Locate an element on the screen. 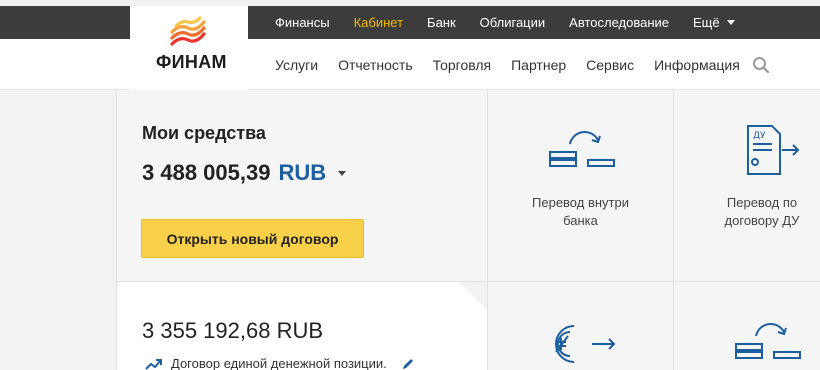 Image resolution: width=820 pixels, height=370 pixels. topnav-more: Ещё is located at coordinates (714, 22).